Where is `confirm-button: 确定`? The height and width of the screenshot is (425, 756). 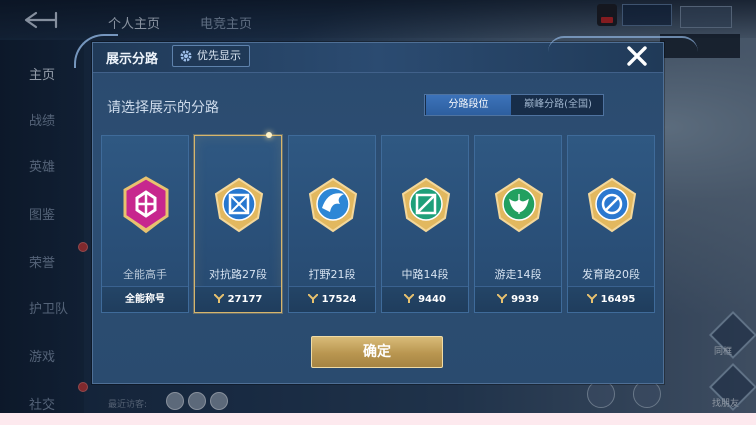 confirm-button: 确定 is located at coordinates (377, 352).